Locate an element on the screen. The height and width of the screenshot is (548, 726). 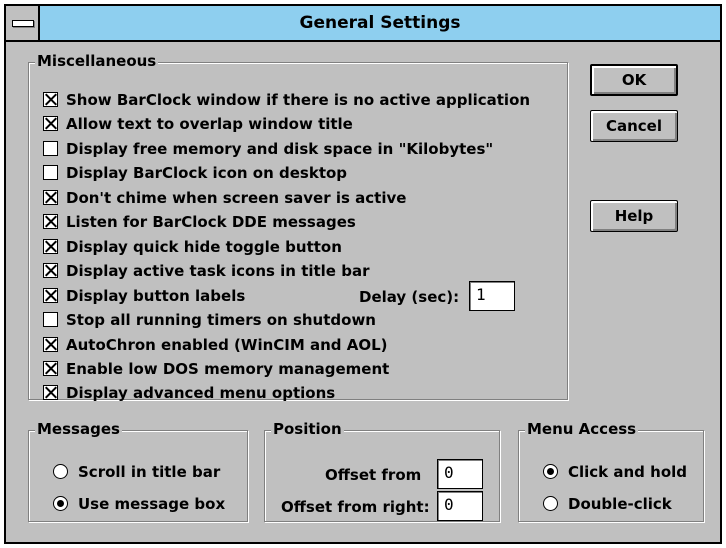
delay-input: 1 is located at coordinates (492, 296).